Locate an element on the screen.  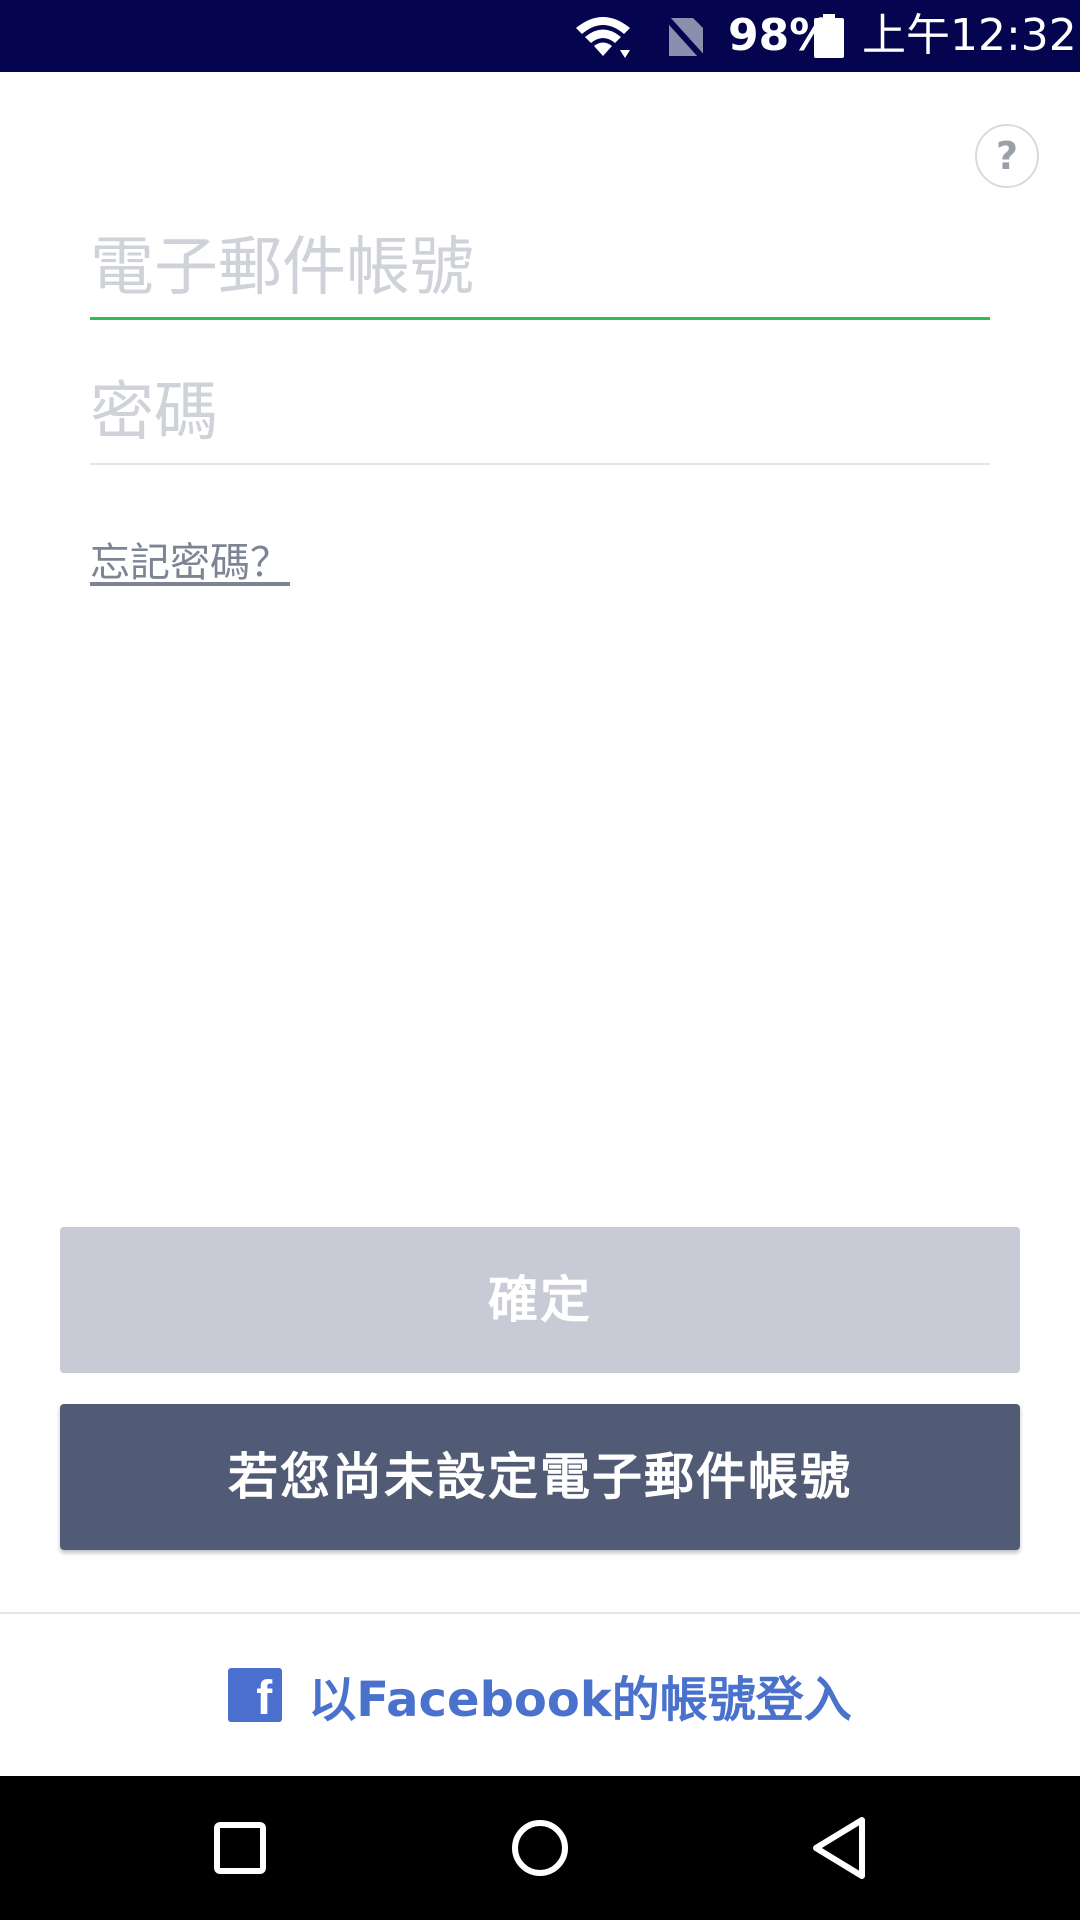
battery-icon is located at coordinates (829, 36).